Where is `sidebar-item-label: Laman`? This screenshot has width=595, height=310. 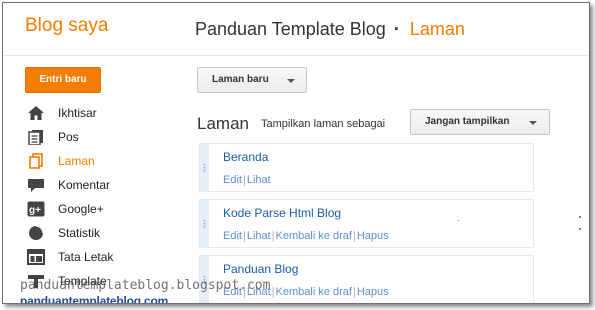 sidebar-item-label: Laman is located at coordinates (76, 161).